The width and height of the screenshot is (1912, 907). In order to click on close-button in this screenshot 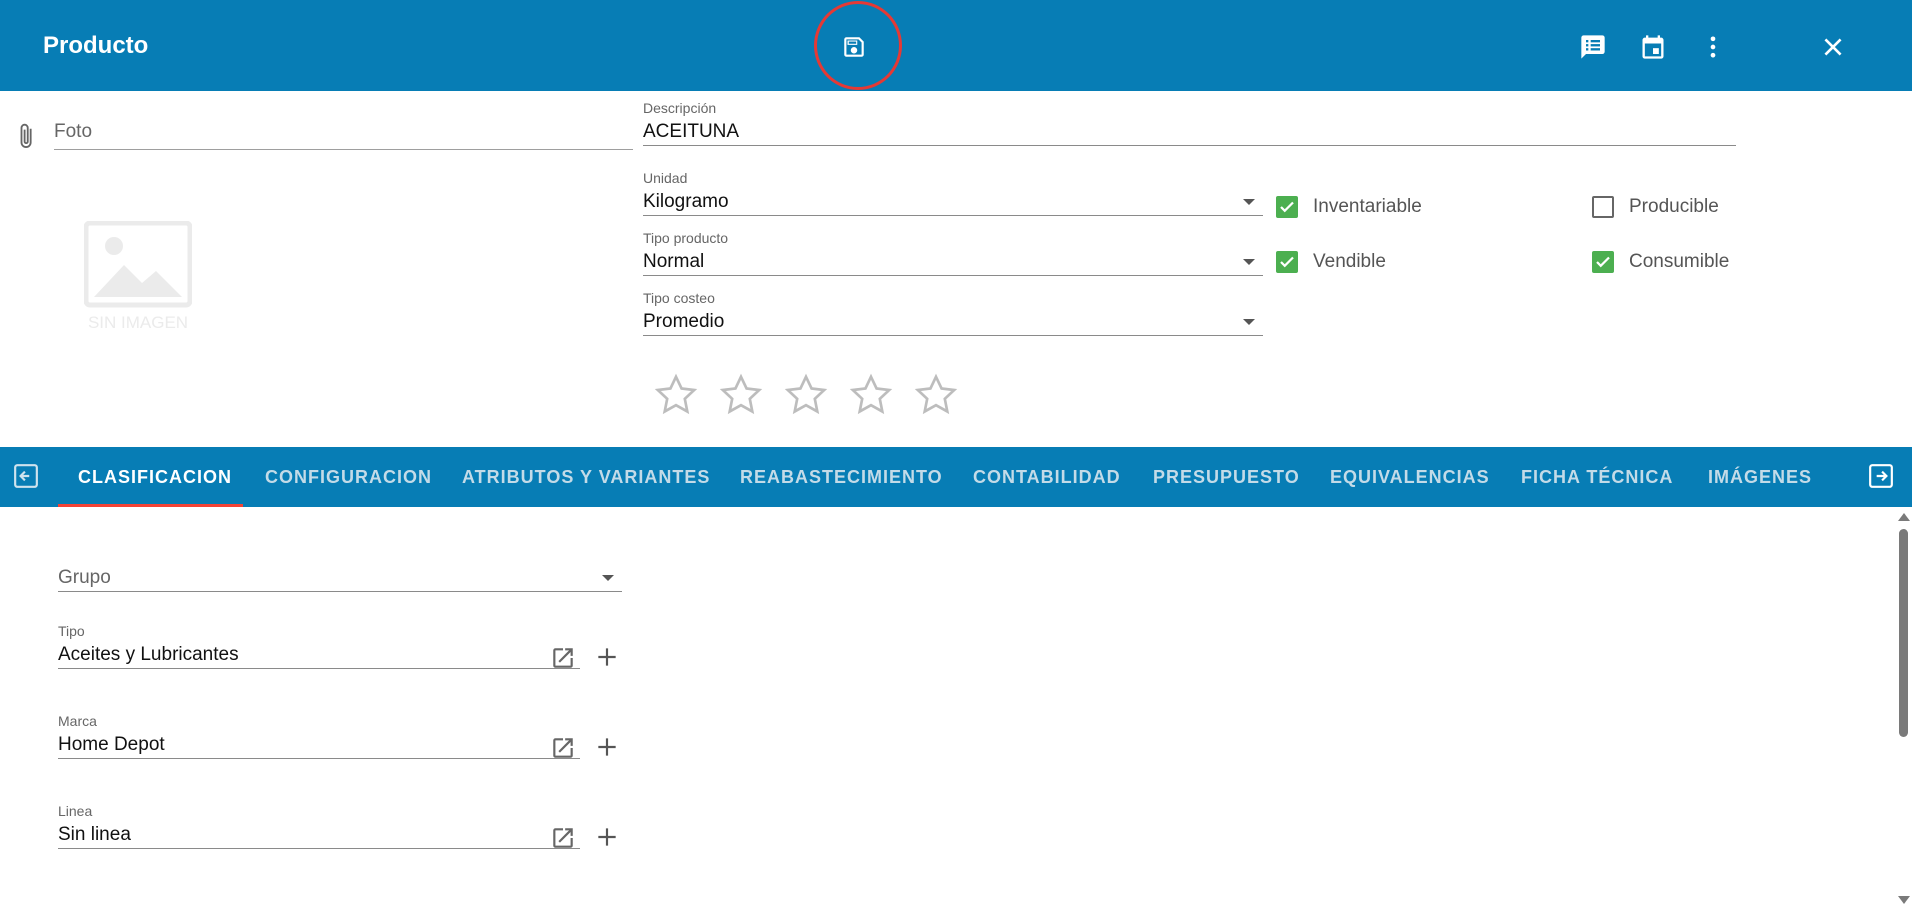, I will do `click(1833, 47)`.